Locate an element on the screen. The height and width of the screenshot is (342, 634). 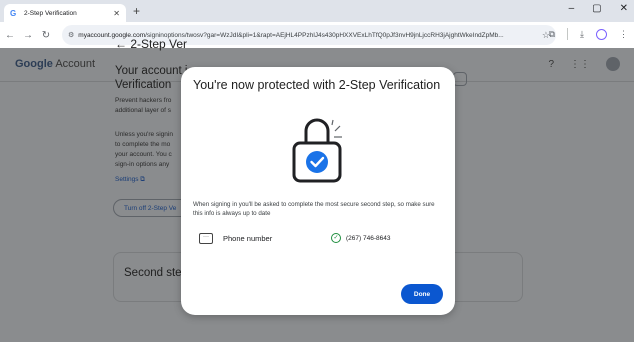
section-heading: Your account i Verification is located at coordinates (151, 78).